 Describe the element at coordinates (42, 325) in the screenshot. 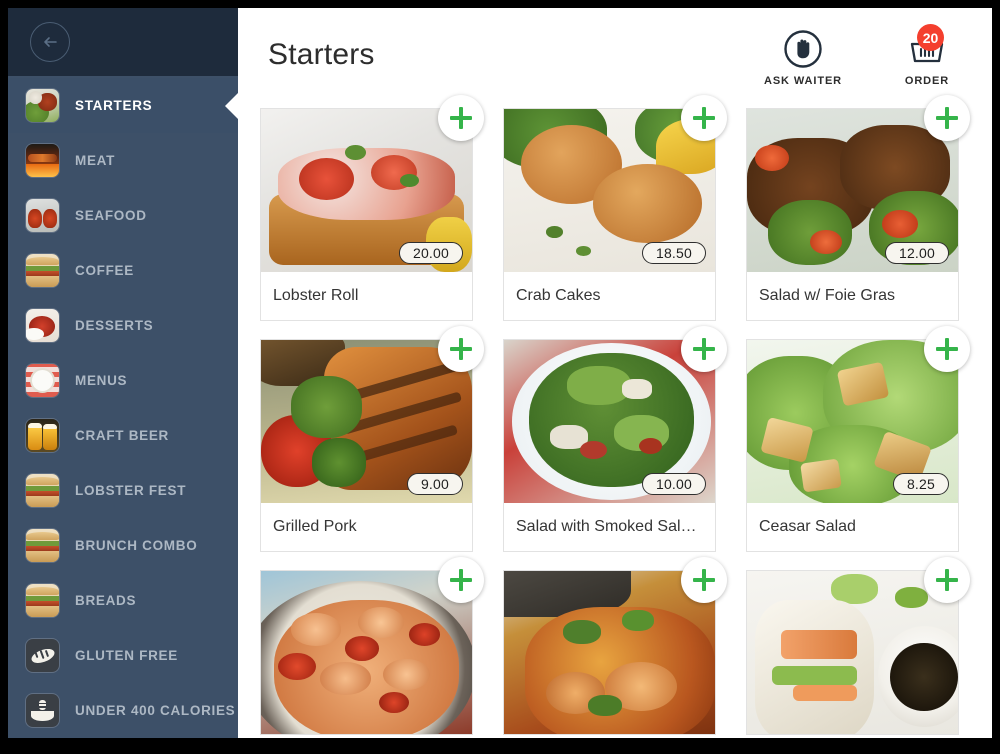

I see `dessert-thumb` at that location.